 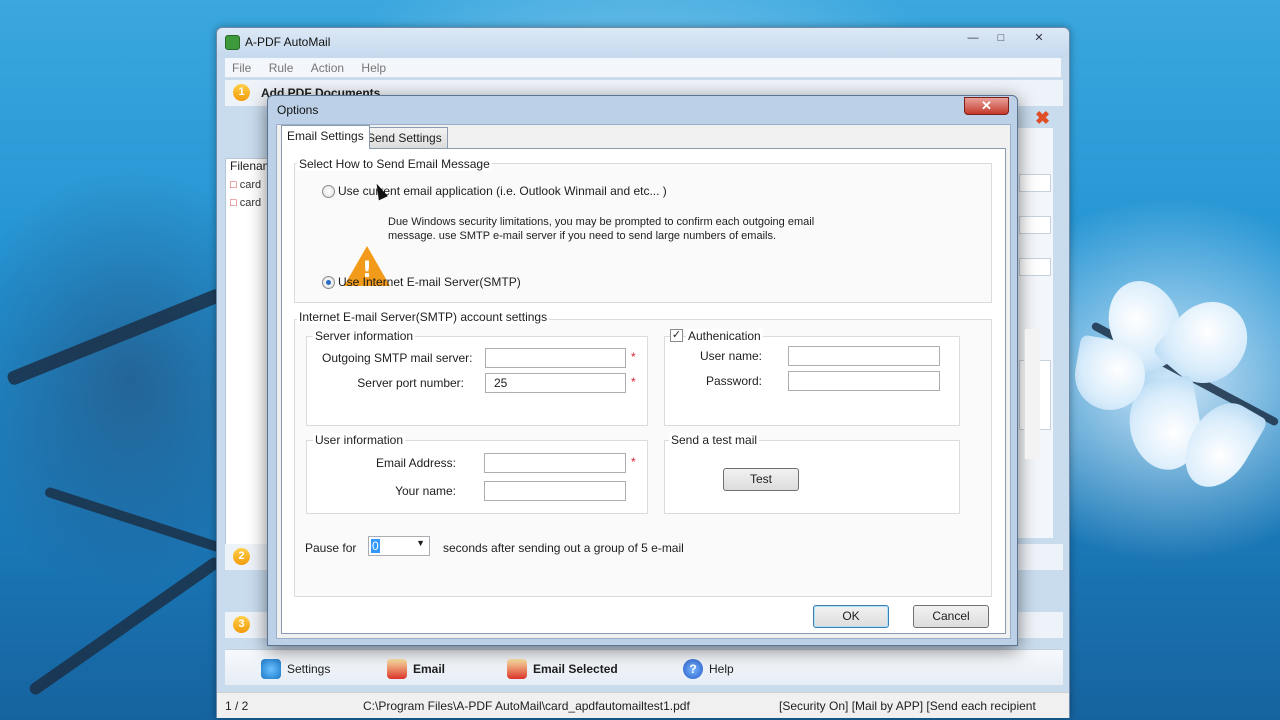 What do you see at coordinates (232, 42) in the screenshot?
I see `app-icon` at bounding box center [232, 42].